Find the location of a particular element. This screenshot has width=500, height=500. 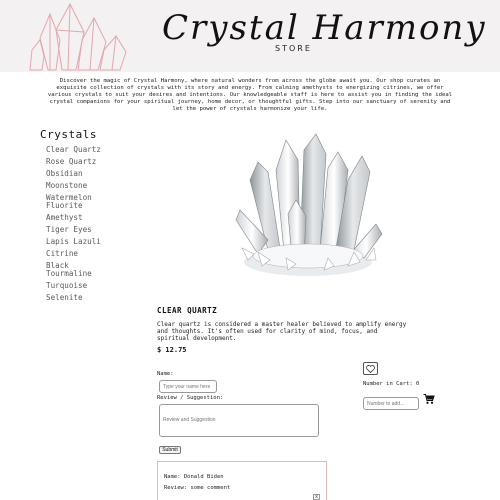

sidebar-item-selenite: Selenite is located at coordinates (98, 298).